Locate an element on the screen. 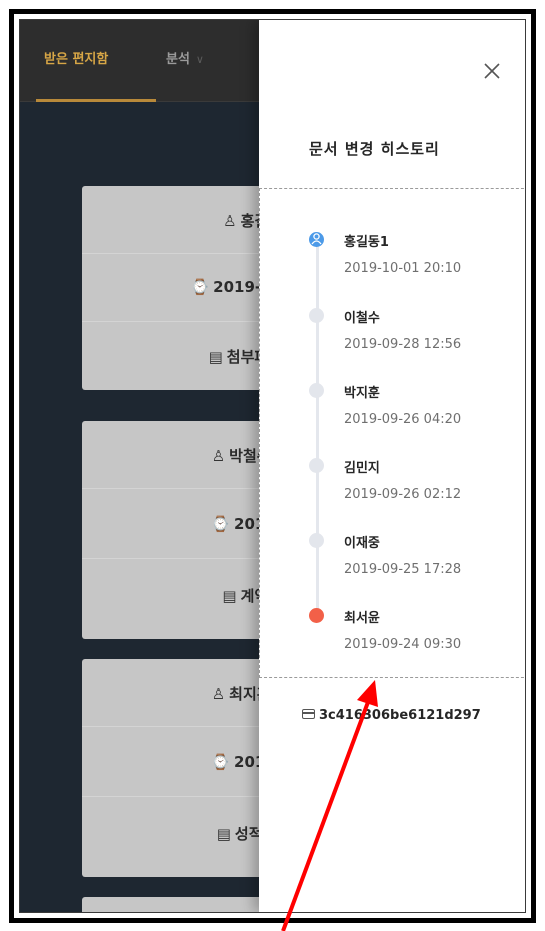 The height and width of the screenshot is (931, 545). drawer-title: 문서 변경 히스토리 is located at coordinates (374, 149).